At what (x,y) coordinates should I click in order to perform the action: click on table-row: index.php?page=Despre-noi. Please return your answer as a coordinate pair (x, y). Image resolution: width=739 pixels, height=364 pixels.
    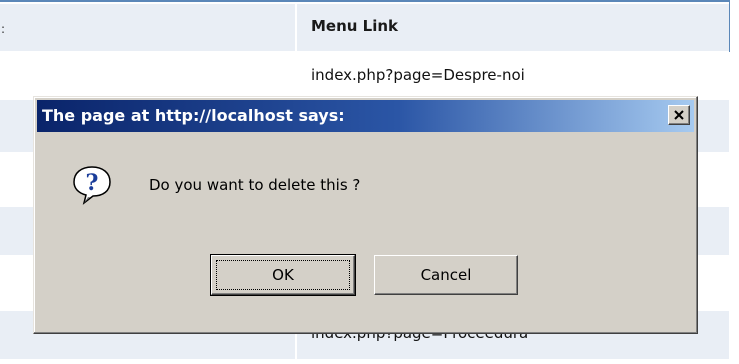
    Looking at the image, I should click on (364, 75).